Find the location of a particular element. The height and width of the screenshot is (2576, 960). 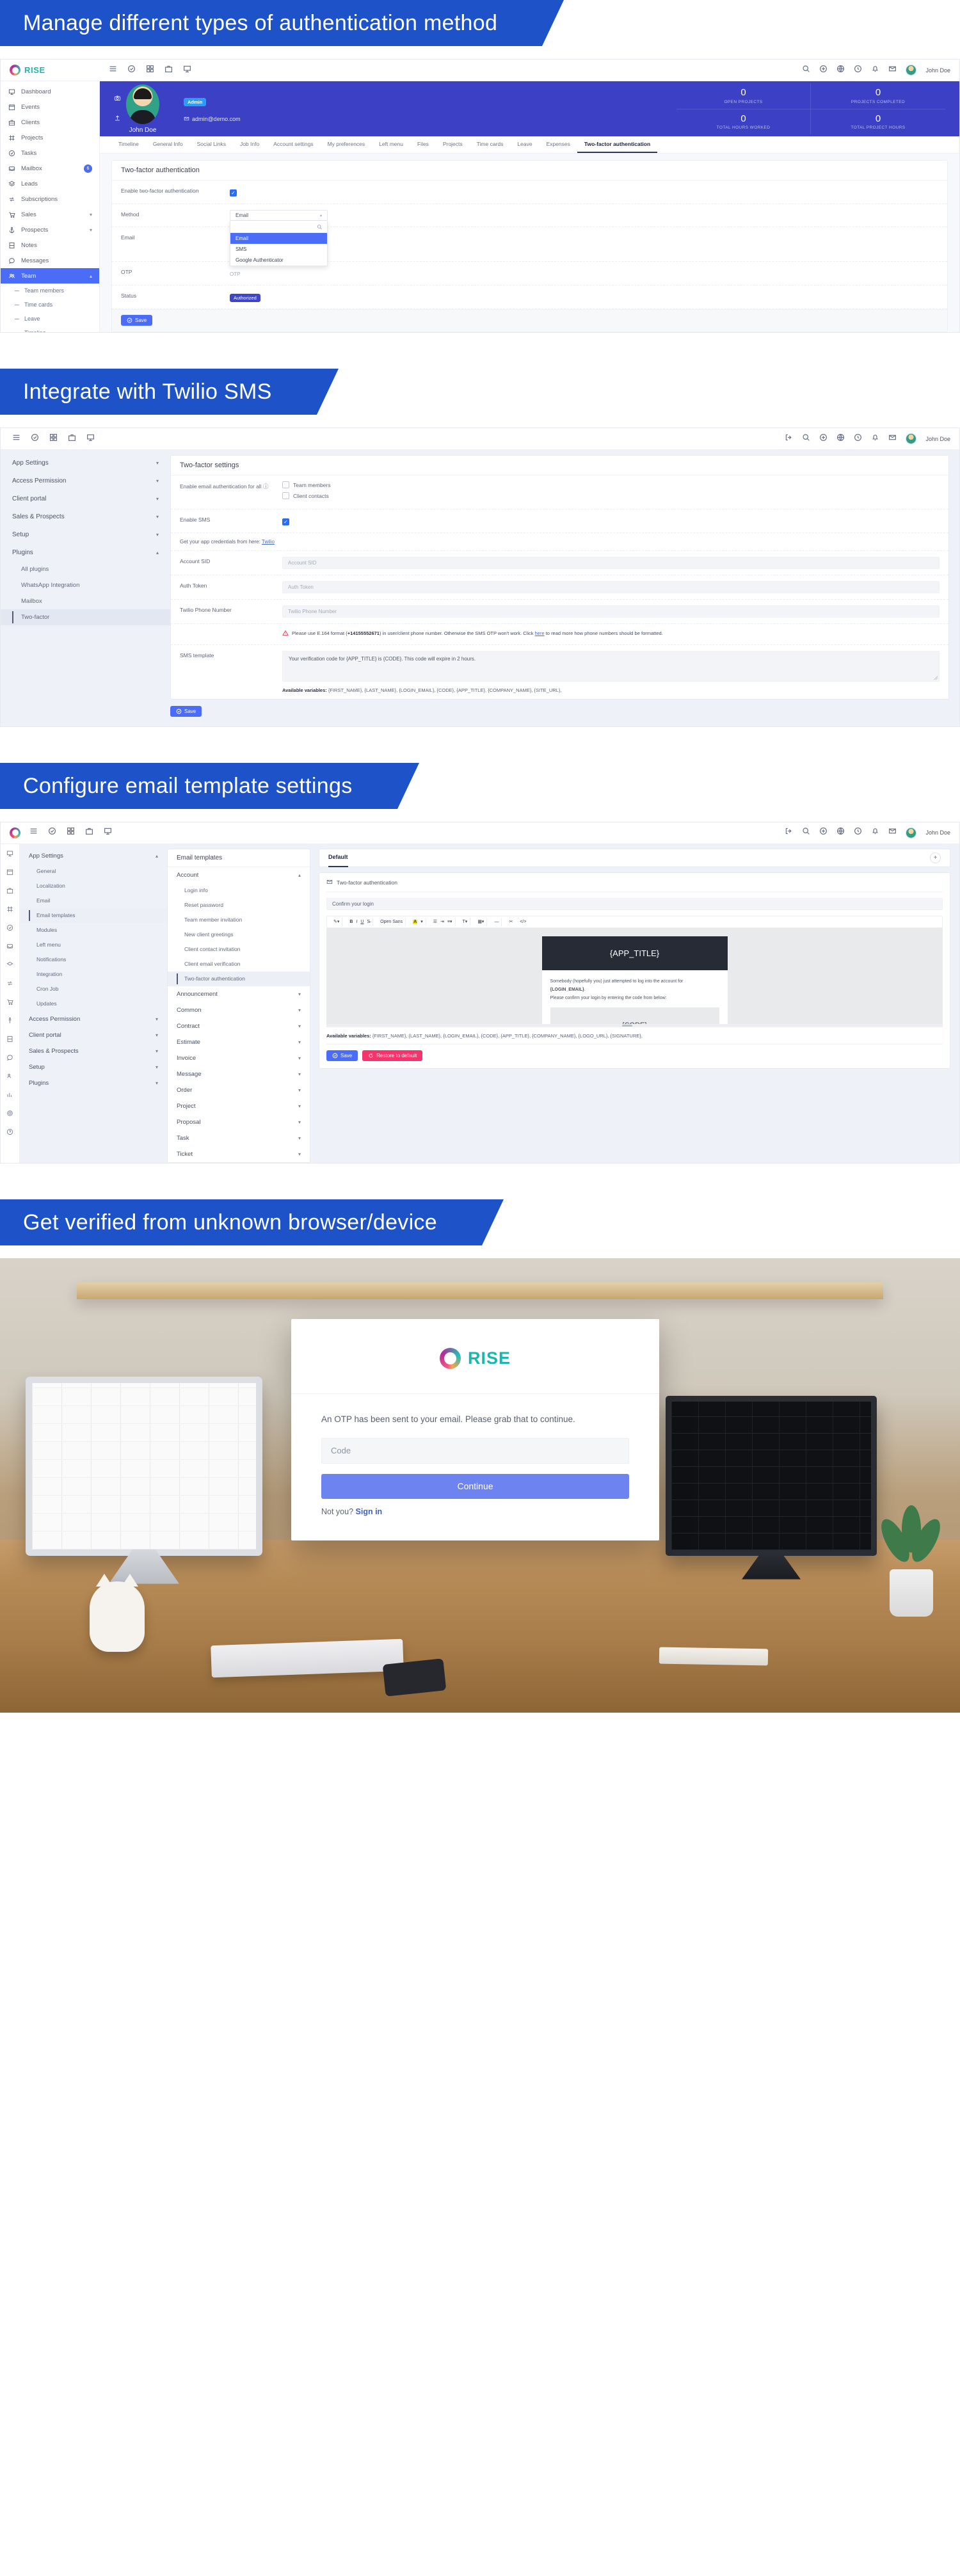

settings-subitem-integration: Integration is located at coordinates (93, 974).